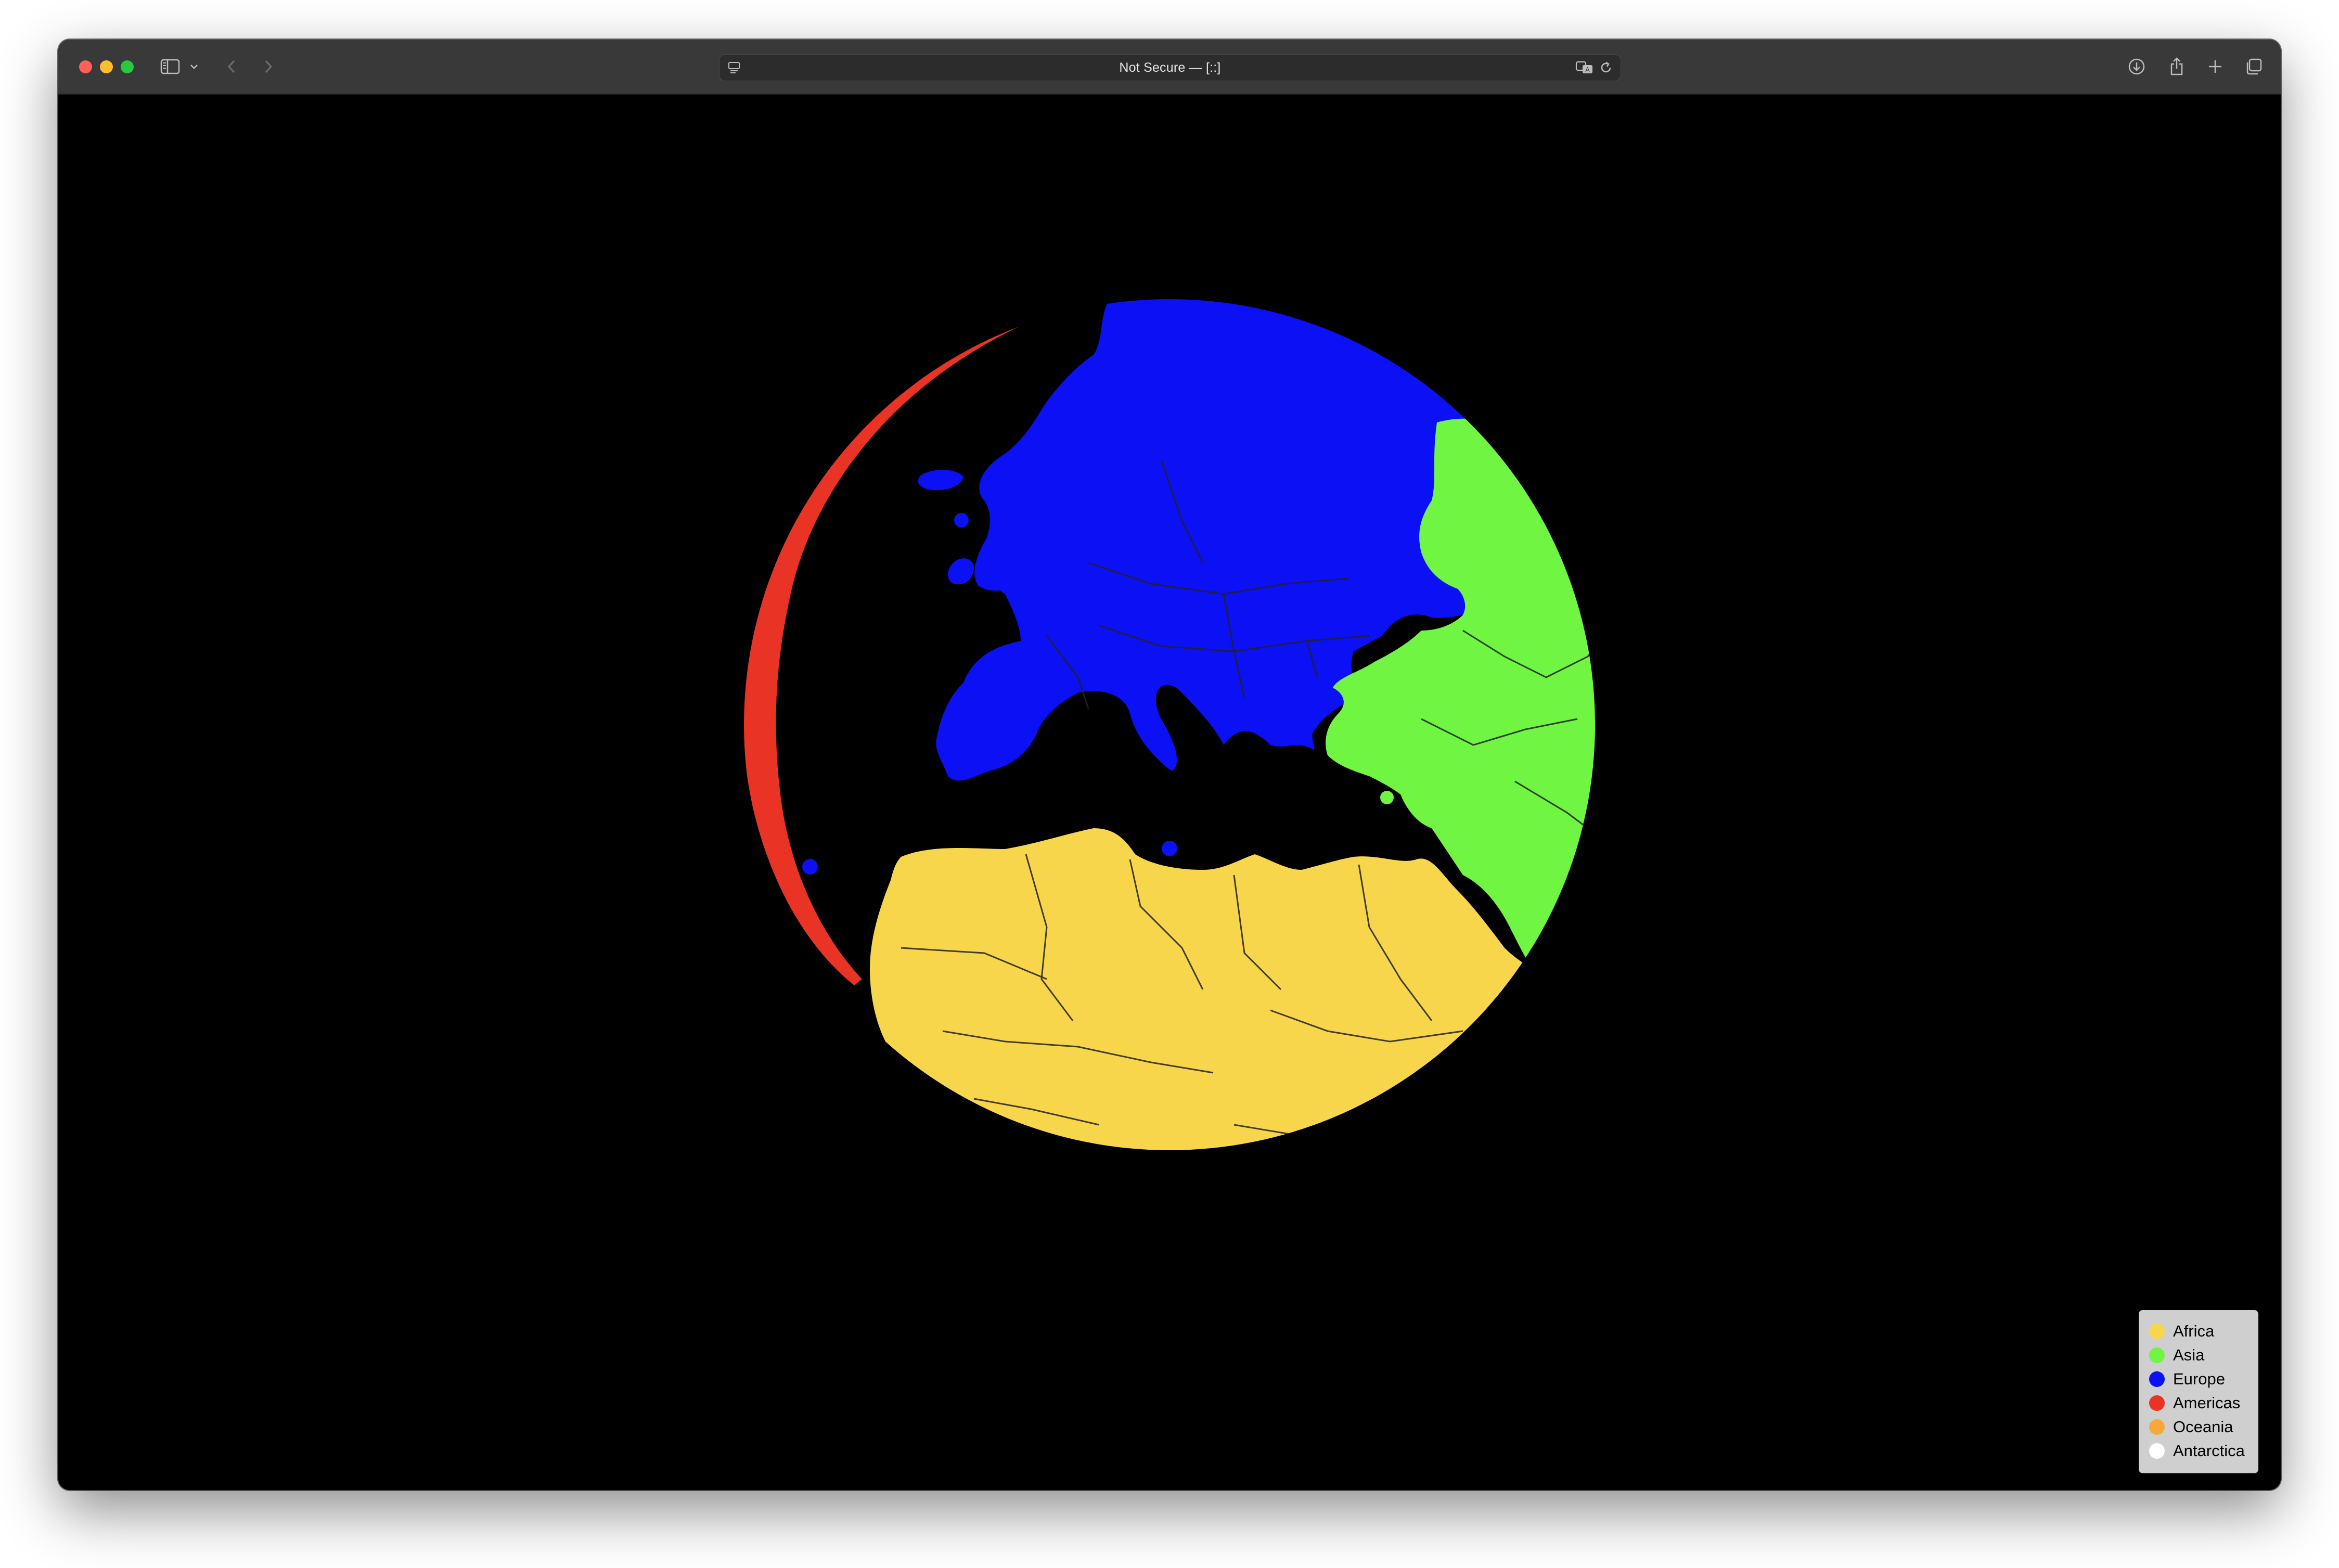 This screenshot has width=2339, height=1568. I want to click on plus-icon, so click(2215, 66).